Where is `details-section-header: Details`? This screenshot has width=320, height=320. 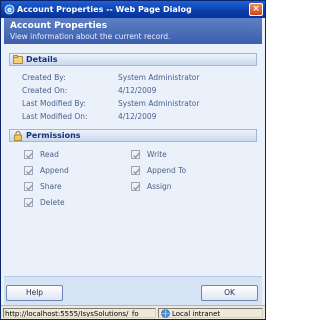
details-section-header: Details is located at coordinates (133, 59).